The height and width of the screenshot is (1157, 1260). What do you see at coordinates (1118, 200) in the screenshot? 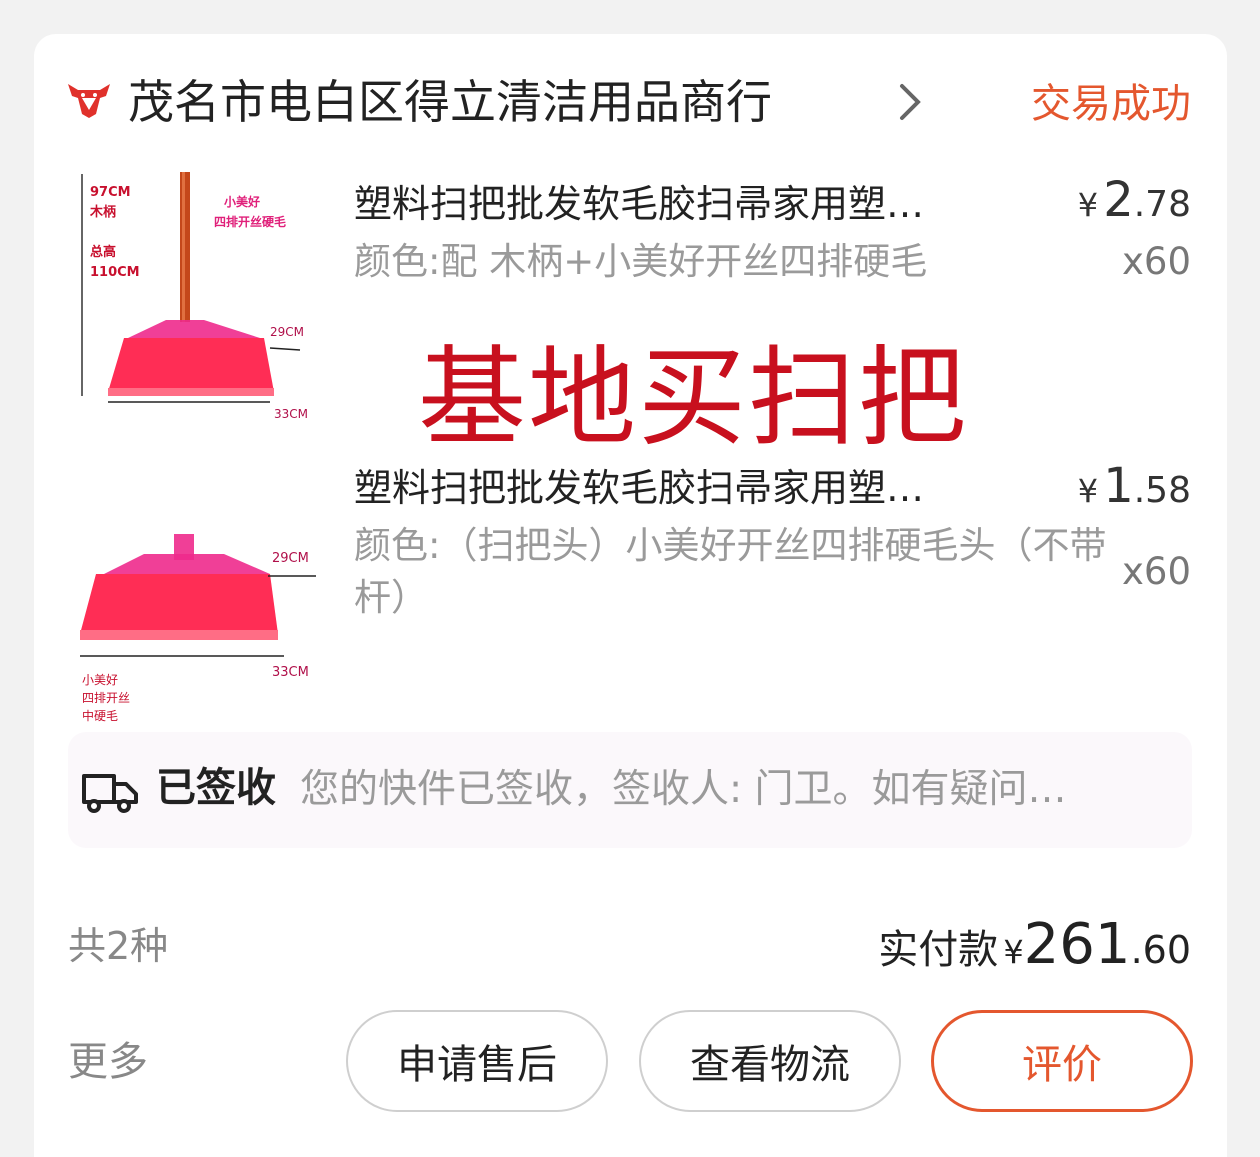
I see `price-integer: 2` at bounding box center [1118, 200].